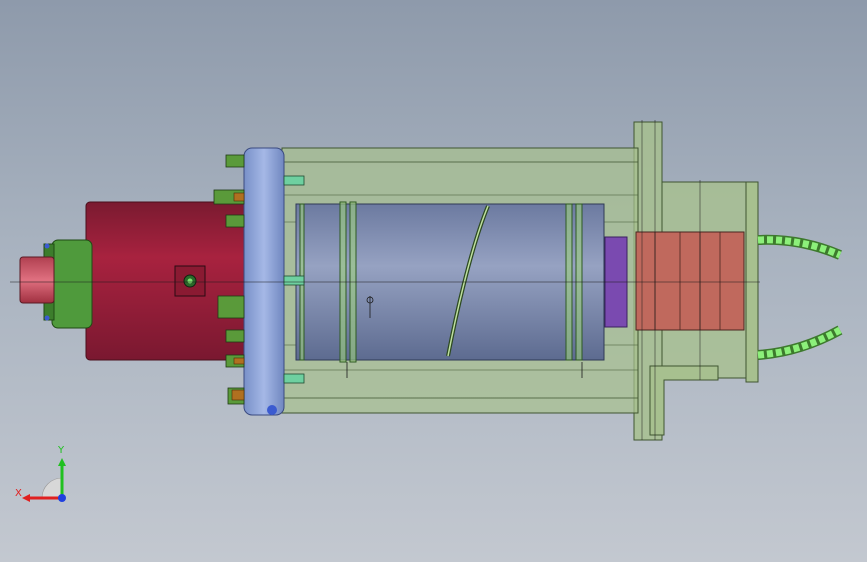 The image size is (867, 562). Describe the element at coordinates (264, 281) in the screenshot. I see `front-flange` at that location.